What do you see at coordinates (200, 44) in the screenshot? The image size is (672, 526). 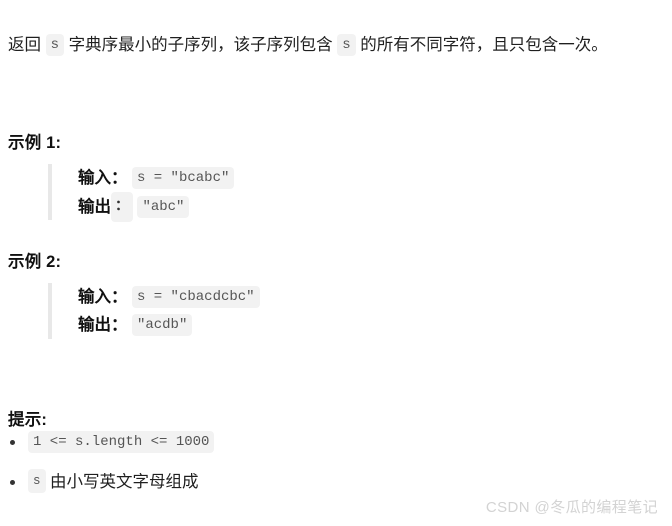 I see `intro-text-part2: 字典序最小的子序列，该子序列包含` at bounding box center [200, 44].